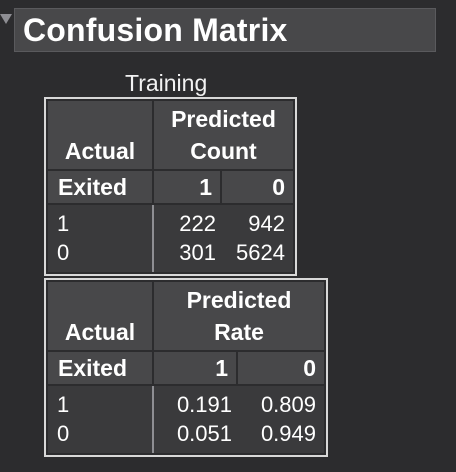  I want to click on predicted-header-line2: Rate, so click(239, 332).